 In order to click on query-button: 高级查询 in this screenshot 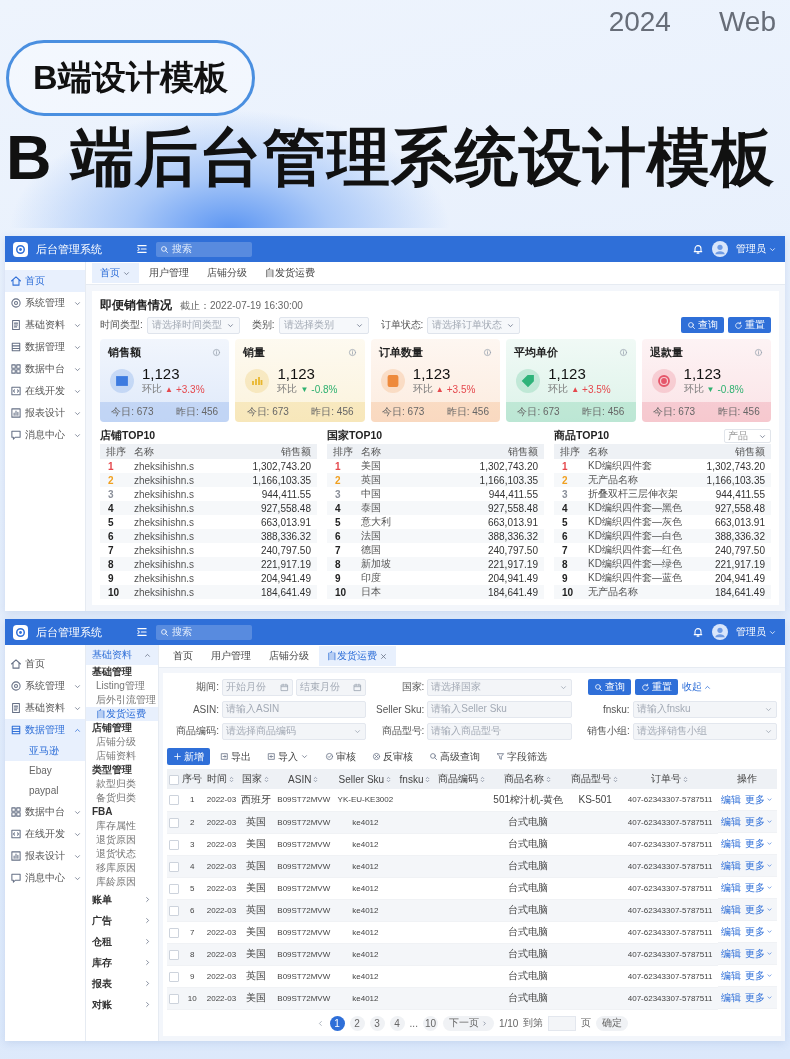, I will do `click(454, 756)`.